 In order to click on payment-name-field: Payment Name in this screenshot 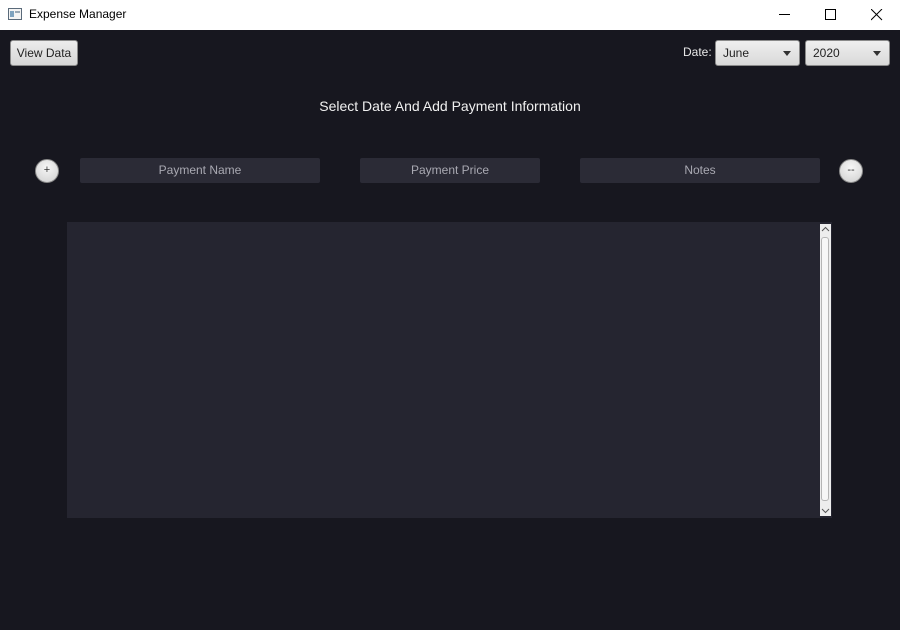, I will do `click(200, 170)`.